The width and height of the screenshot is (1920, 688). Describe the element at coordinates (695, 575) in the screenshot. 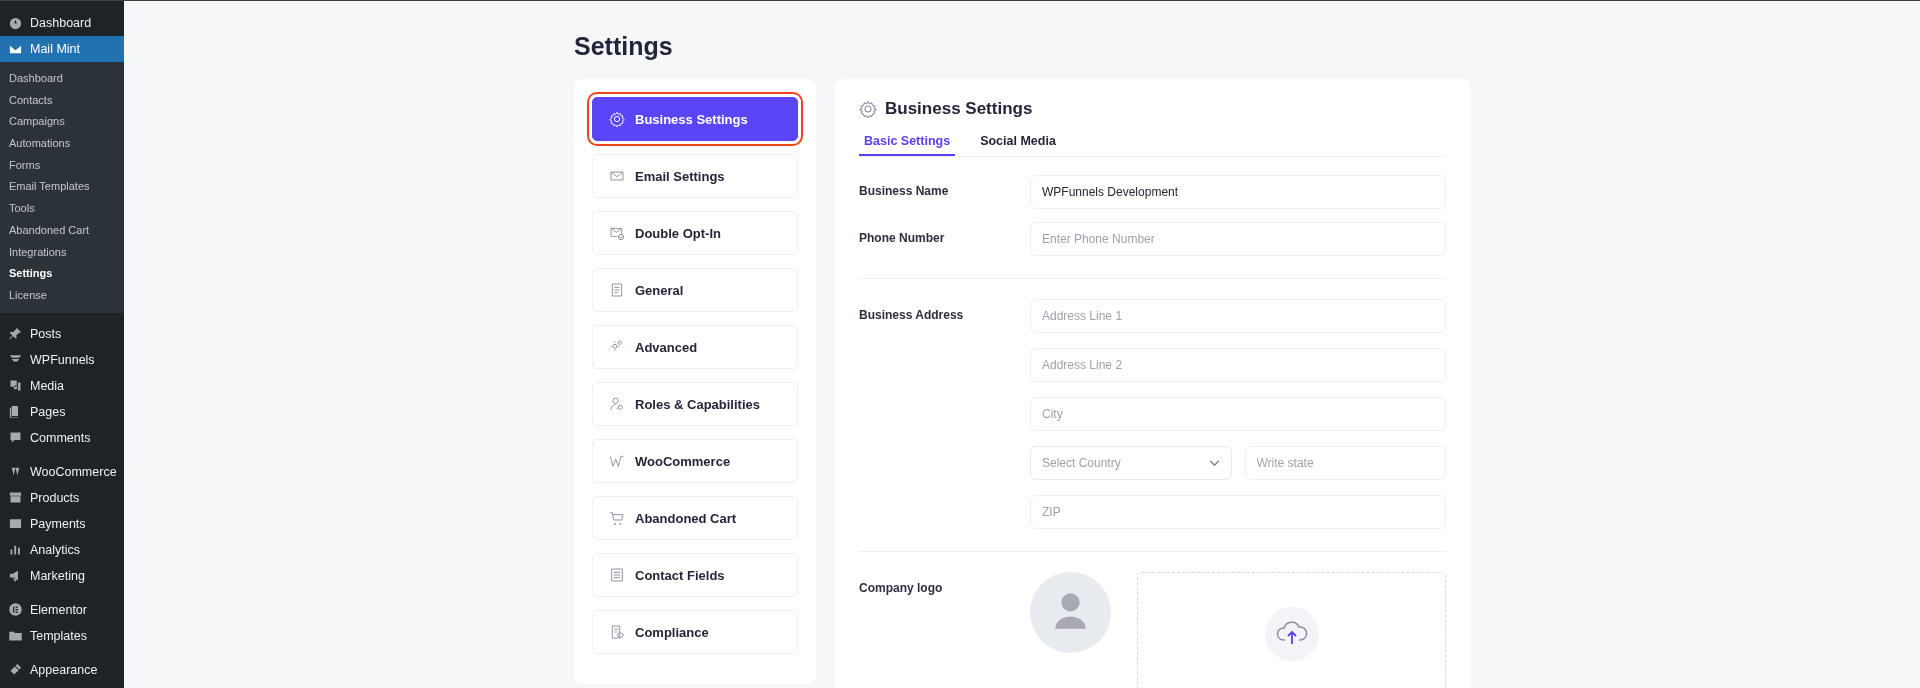

I see `settings-nav-item: Contact Fields` at that location.